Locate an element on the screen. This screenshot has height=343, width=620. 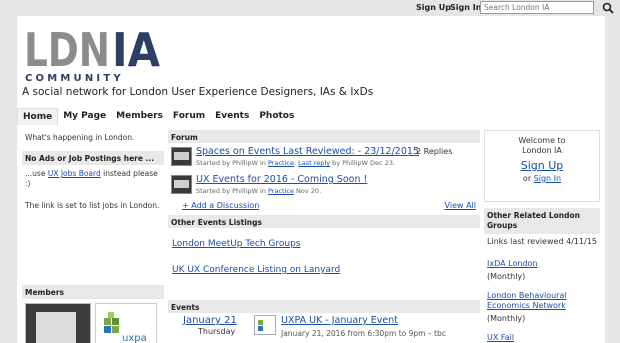
happening-text: What's happening in London. is located at coordinates (80, 137).